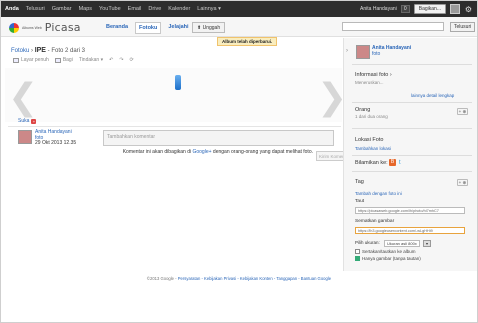 This screenshot has width=478, height=323. I want to click on plus-one-icon: +, so click(34, 121).